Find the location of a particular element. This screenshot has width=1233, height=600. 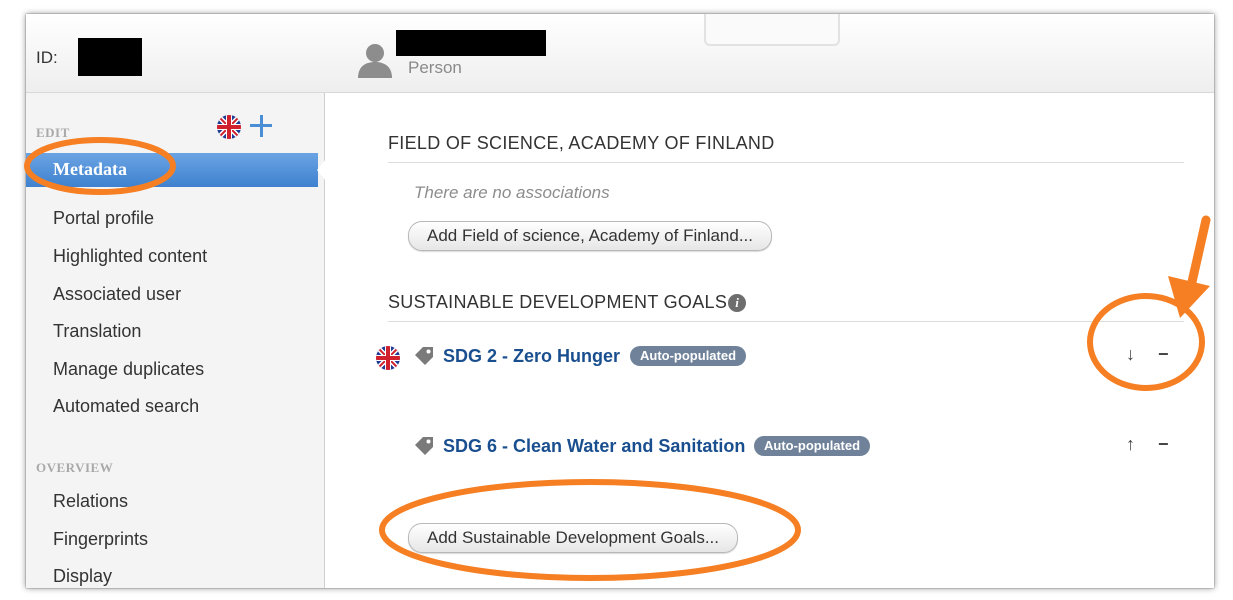

person-icon is located at coordinates (375, 61).